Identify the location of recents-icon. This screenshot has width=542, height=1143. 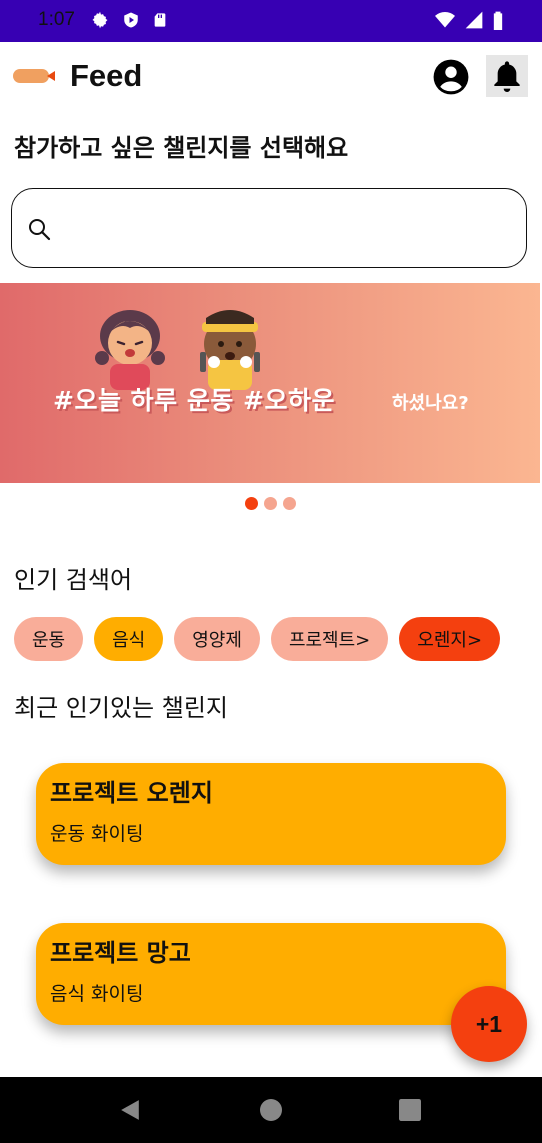
(410, 1110).